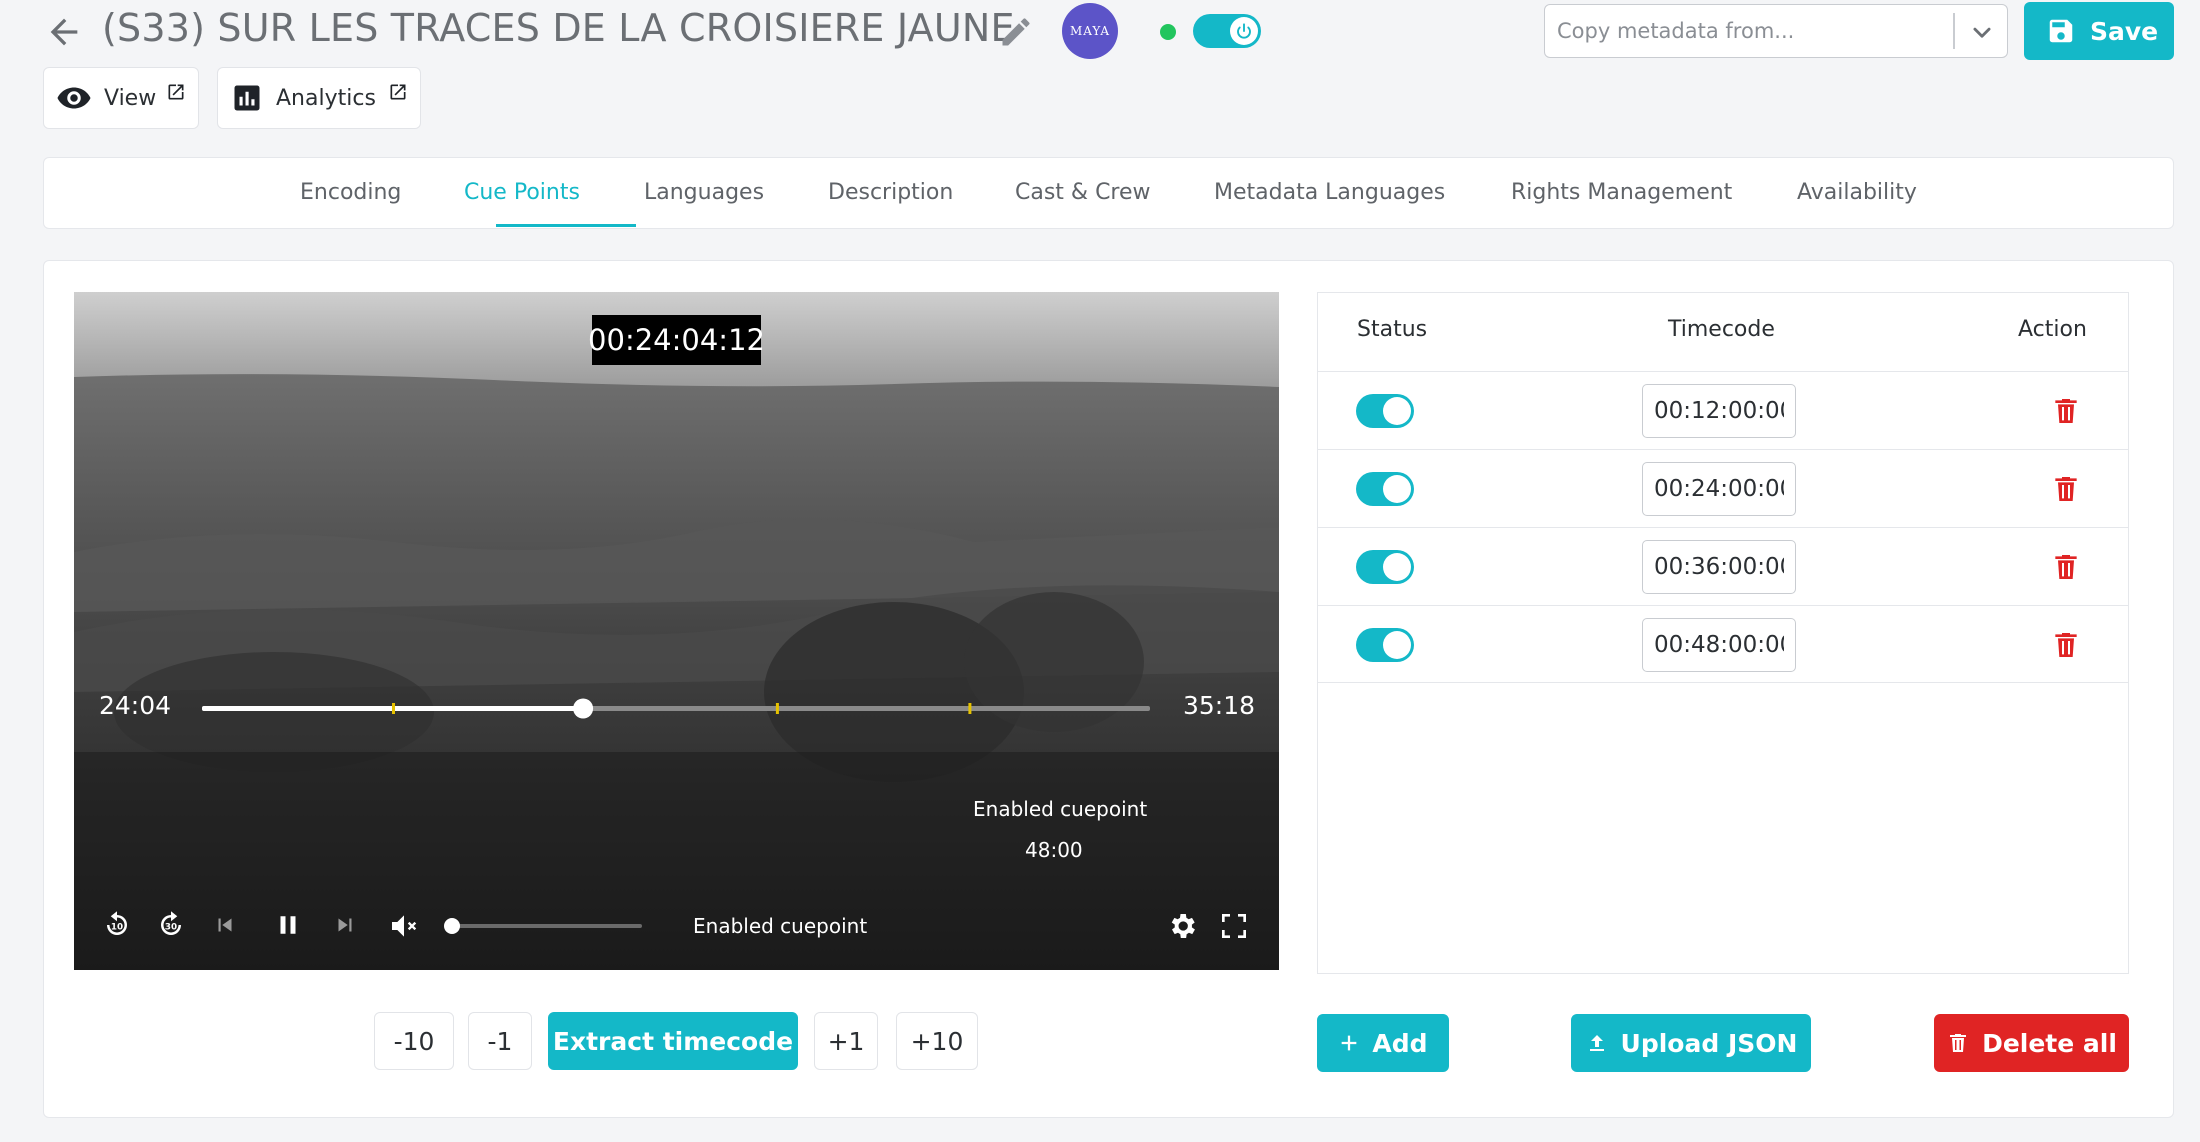  Describe the element at coordinates (2061, 31) in the screenshot. I see `save-disk-icon` at that location.